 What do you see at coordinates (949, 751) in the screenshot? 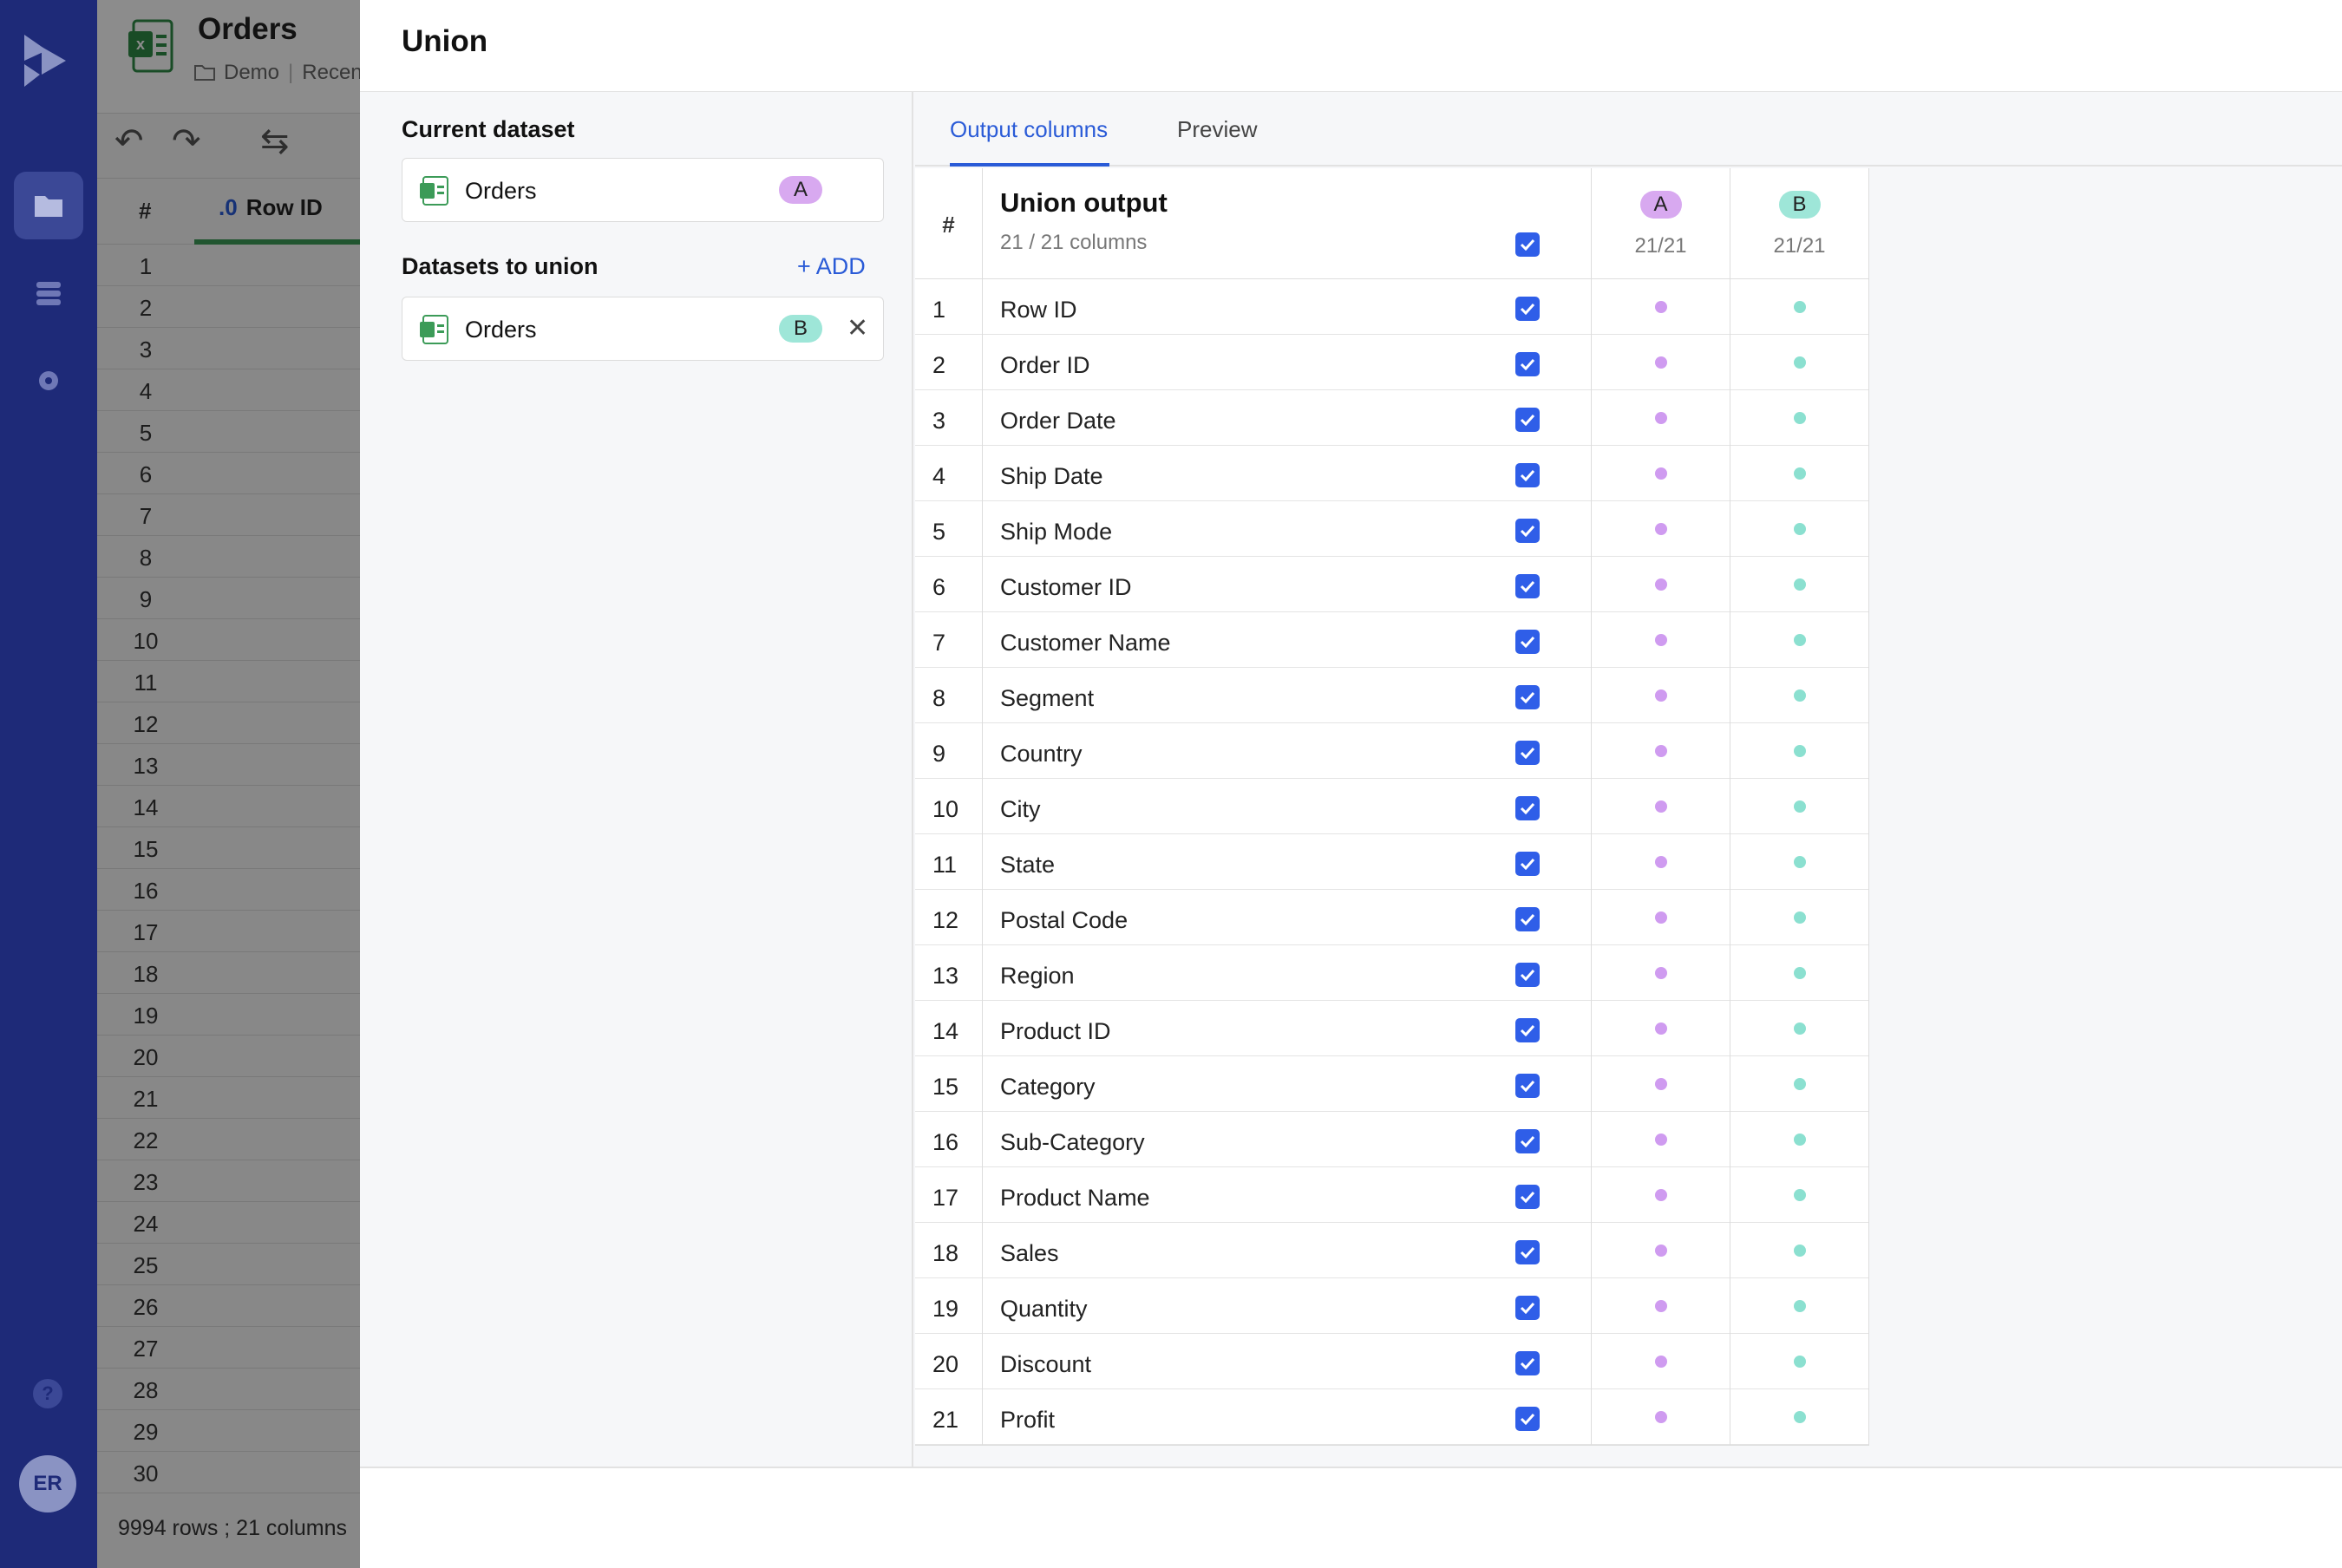
I see `column-index: 9` at bounding box center [949, 751].